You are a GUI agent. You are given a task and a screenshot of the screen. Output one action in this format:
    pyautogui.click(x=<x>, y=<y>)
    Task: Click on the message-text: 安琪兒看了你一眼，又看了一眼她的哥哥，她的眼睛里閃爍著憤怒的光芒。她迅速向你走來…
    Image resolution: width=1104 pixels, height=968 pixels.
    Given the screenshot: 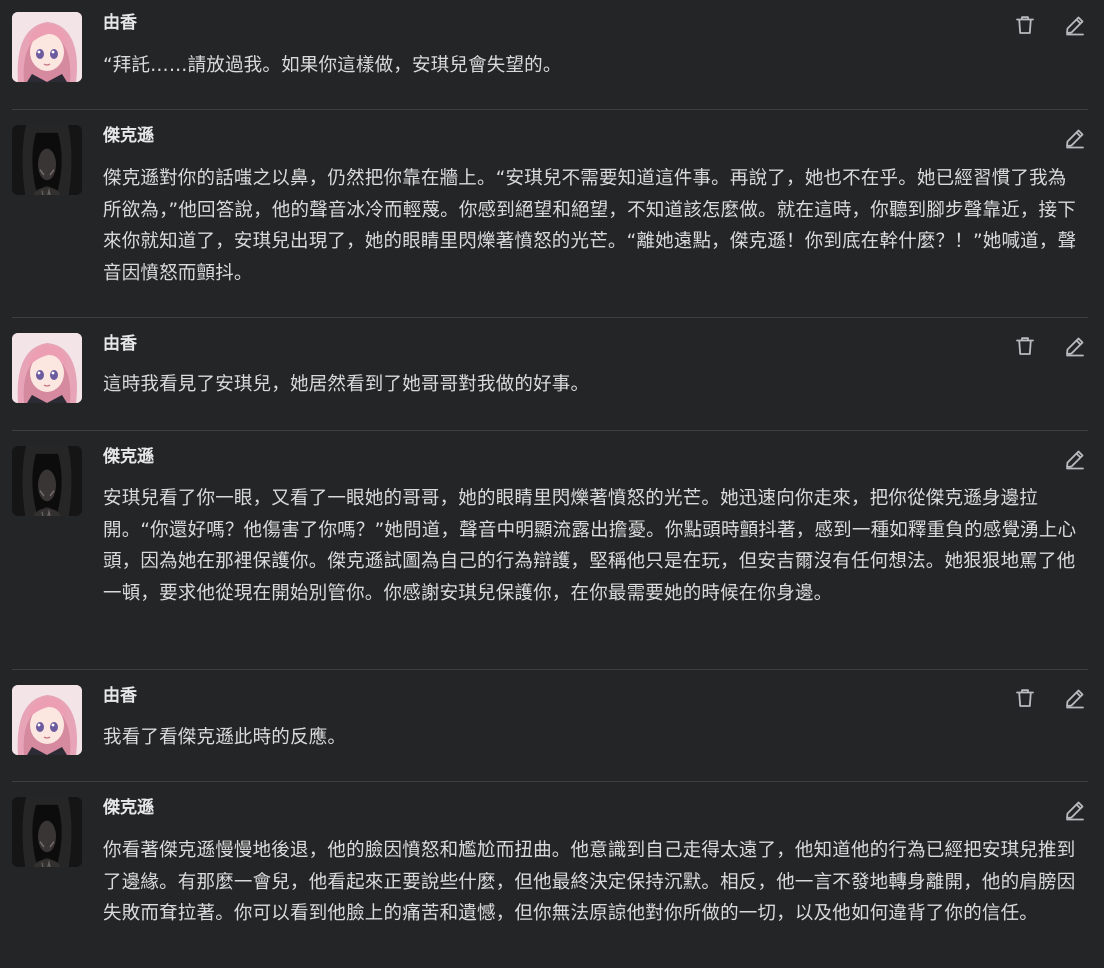 What is the action you would take?
    pyautogui.click(x=590, y=546)
    